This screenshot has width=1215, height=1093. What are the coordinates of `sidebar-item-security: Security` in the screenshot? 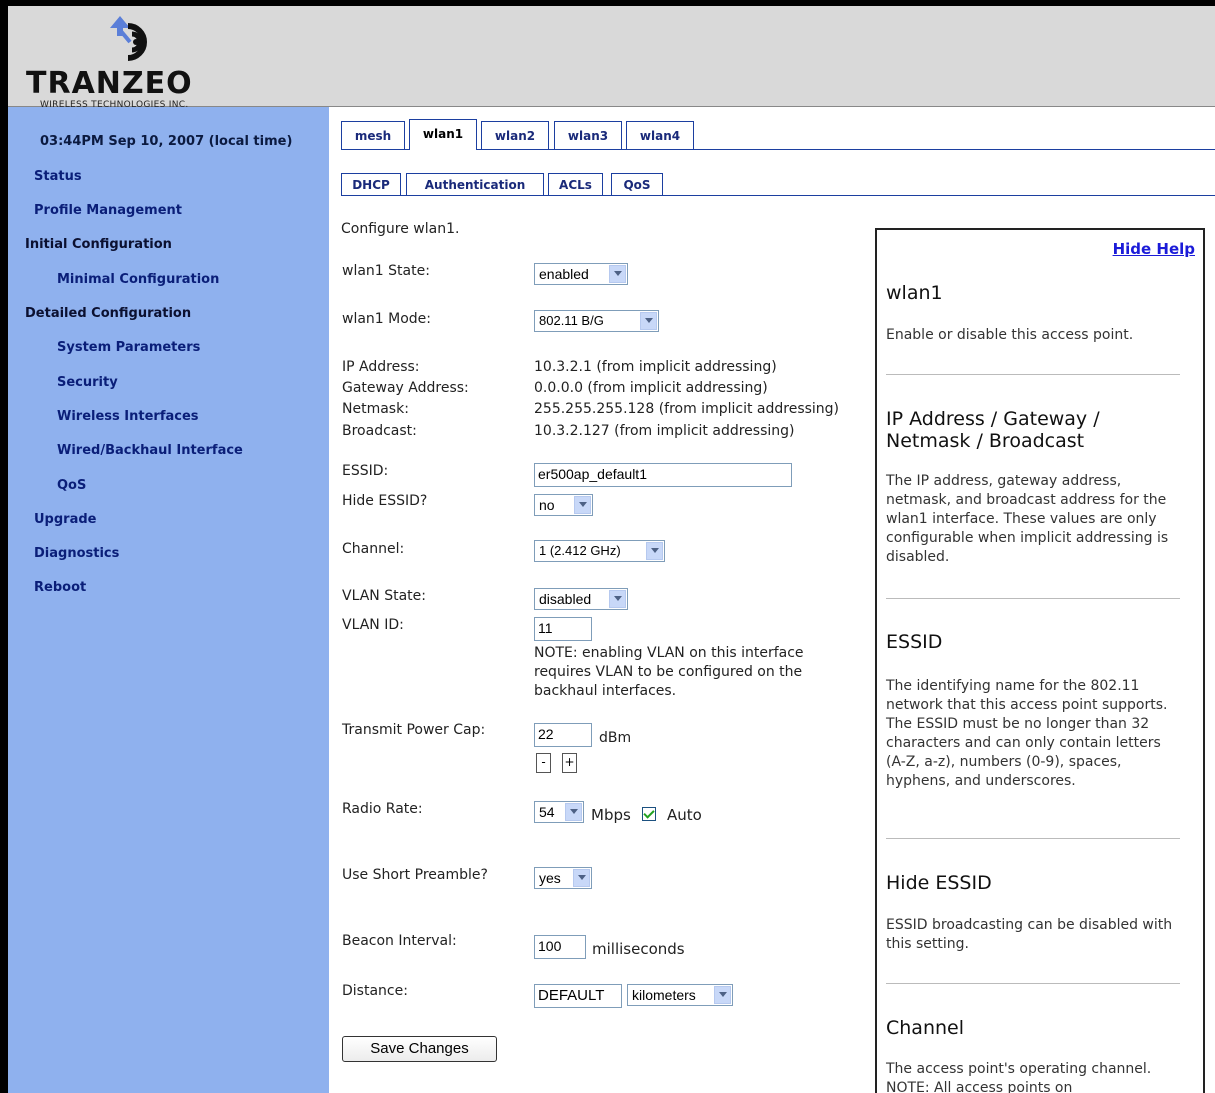 It's located at (87, 382).